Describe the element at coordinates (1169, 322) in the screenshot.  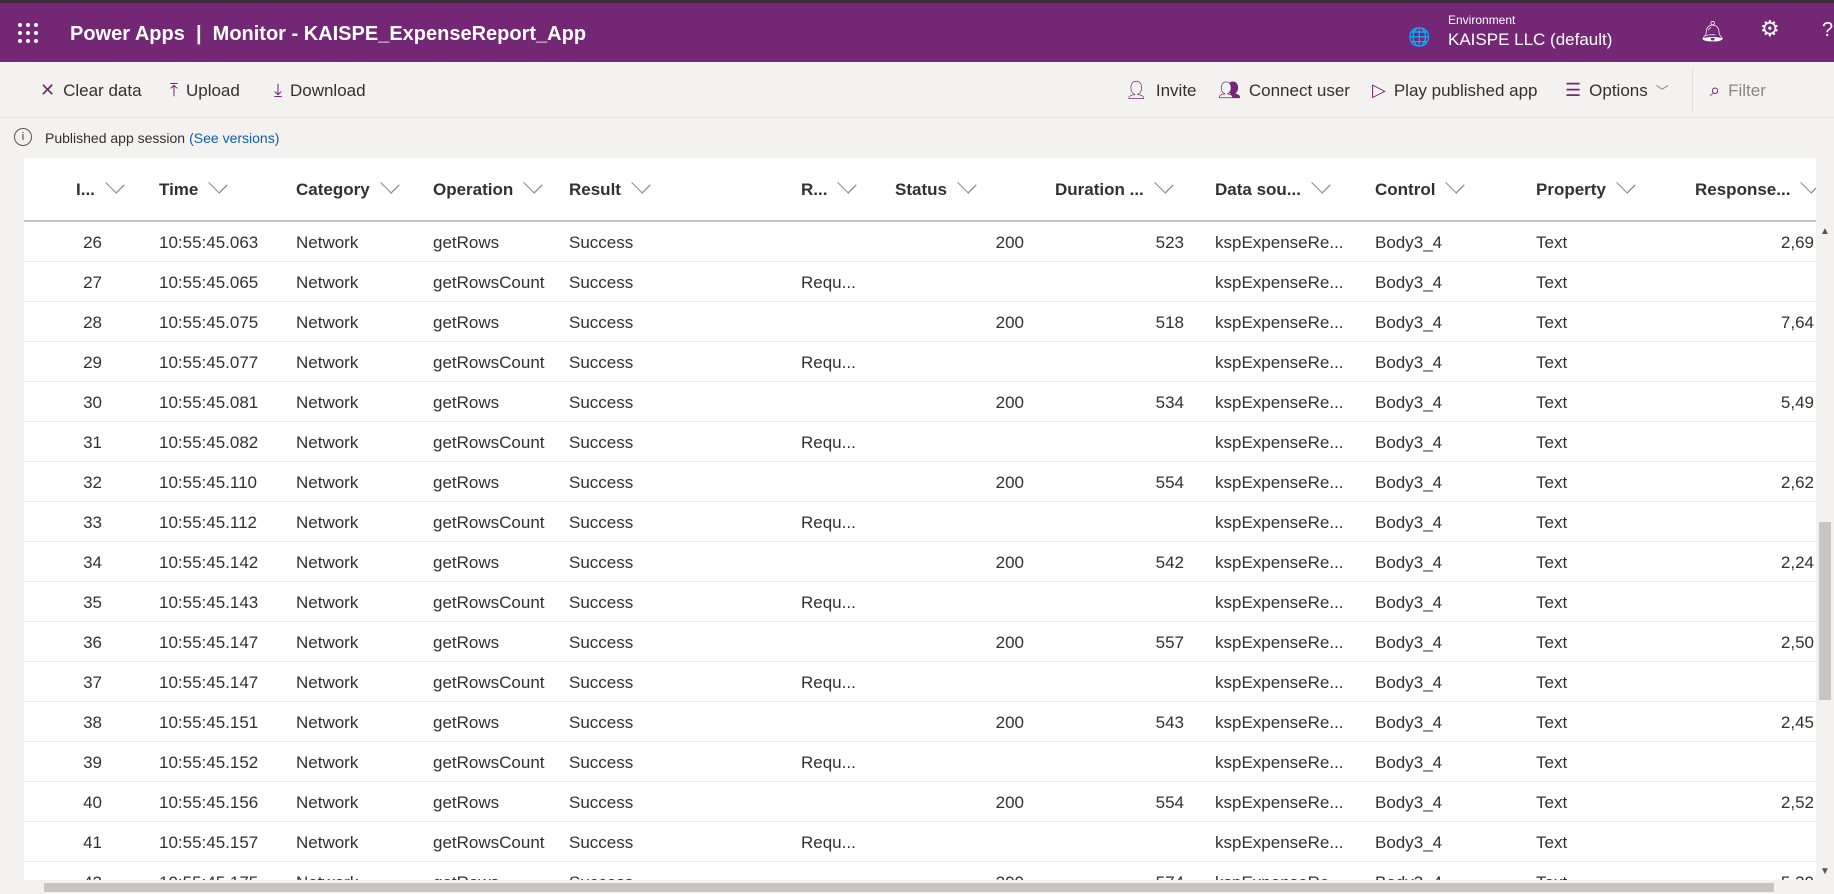
I see `cell-duration: 518` at that location.